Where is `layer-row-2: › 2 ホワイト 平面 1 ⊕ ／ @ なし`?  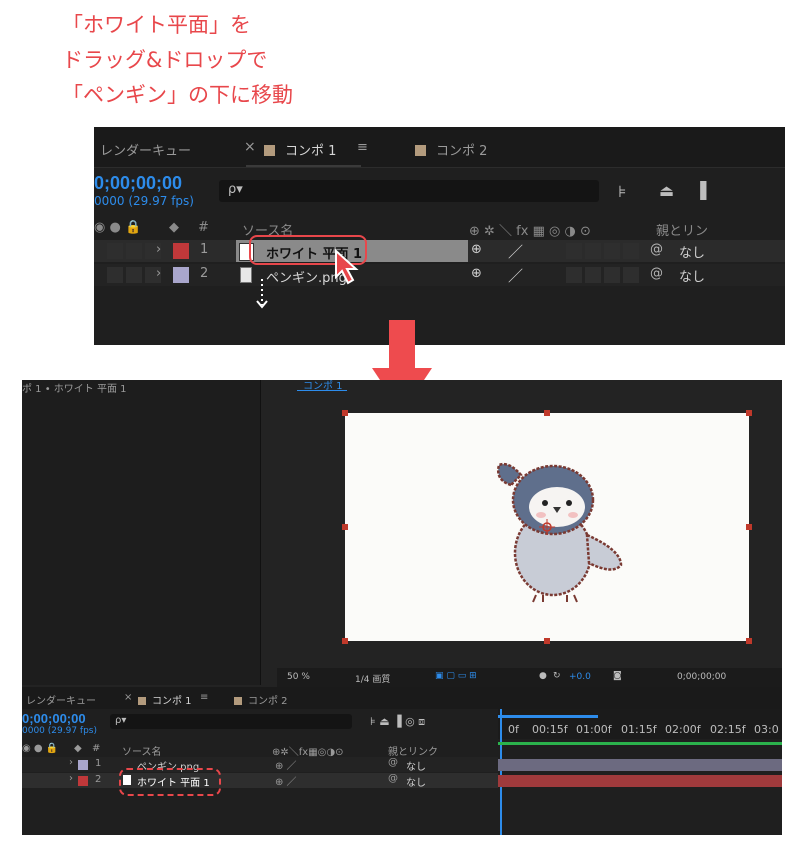 layer-row-2: › 2 ホワイト 平面 1 ⊕ ／ @ なし is located at coordinates (260, 781).